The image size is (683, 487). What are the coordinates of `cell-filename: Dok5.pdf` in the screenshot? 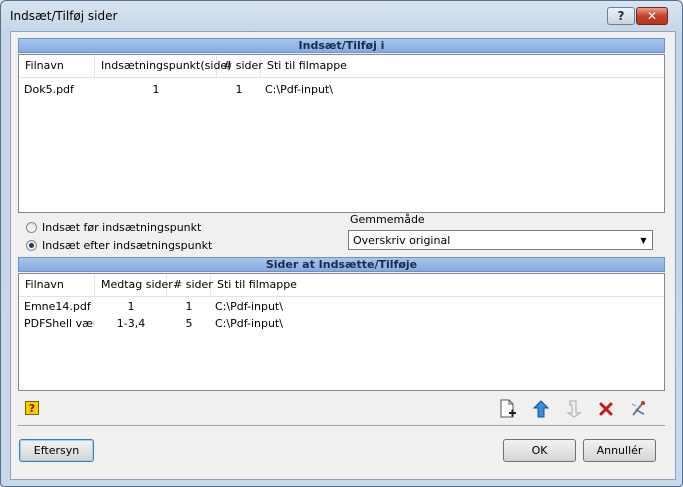 It's located at (49, 89).